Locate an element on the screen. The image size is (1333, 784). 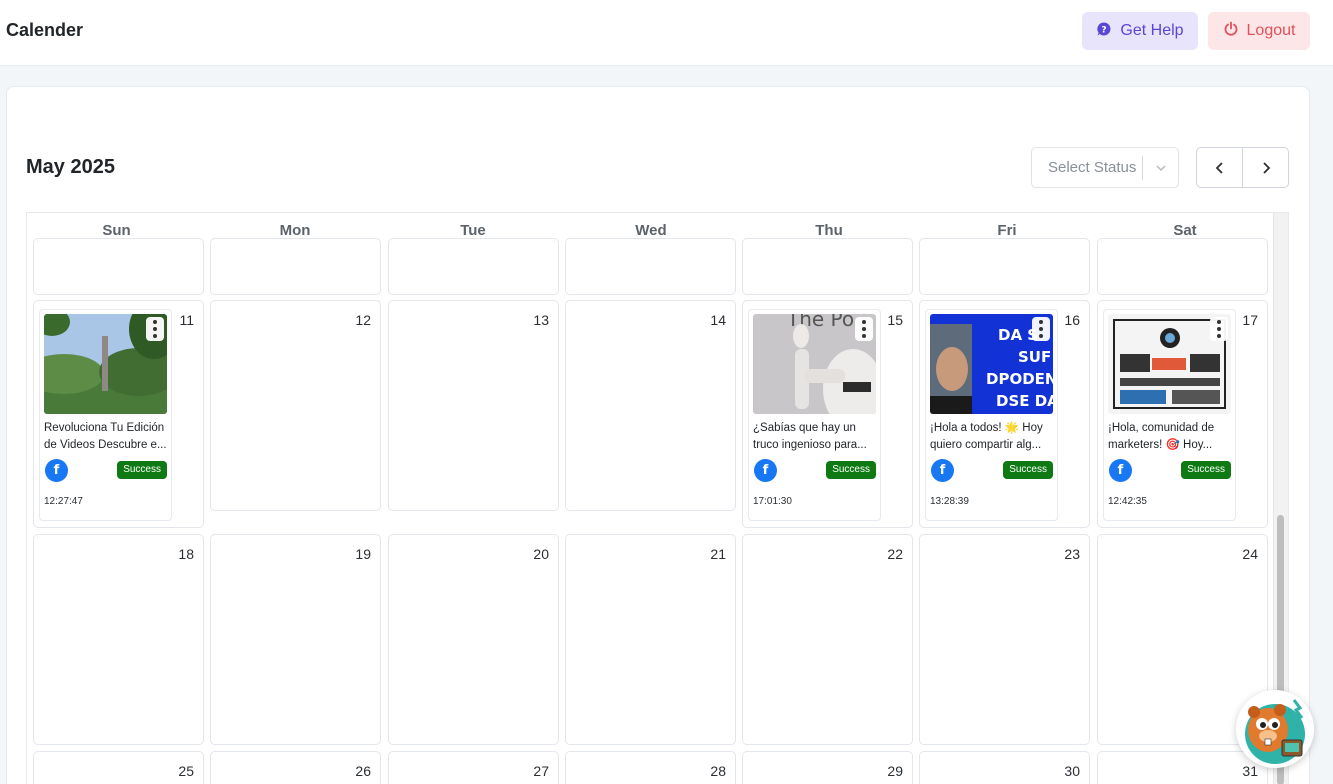
month-title: May 2025 is located at coordinates (70, 167).